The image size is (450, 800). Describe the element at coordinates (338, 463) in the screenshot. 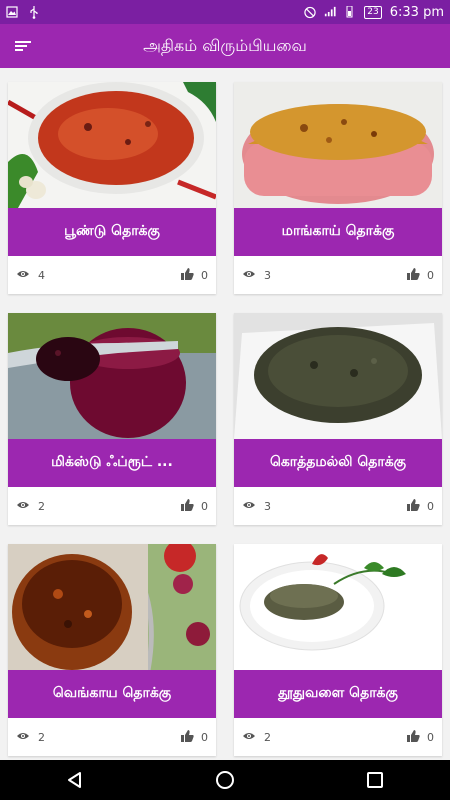

I see `recipe-title: கொத்தமல்லி தொக்கு` at that location.